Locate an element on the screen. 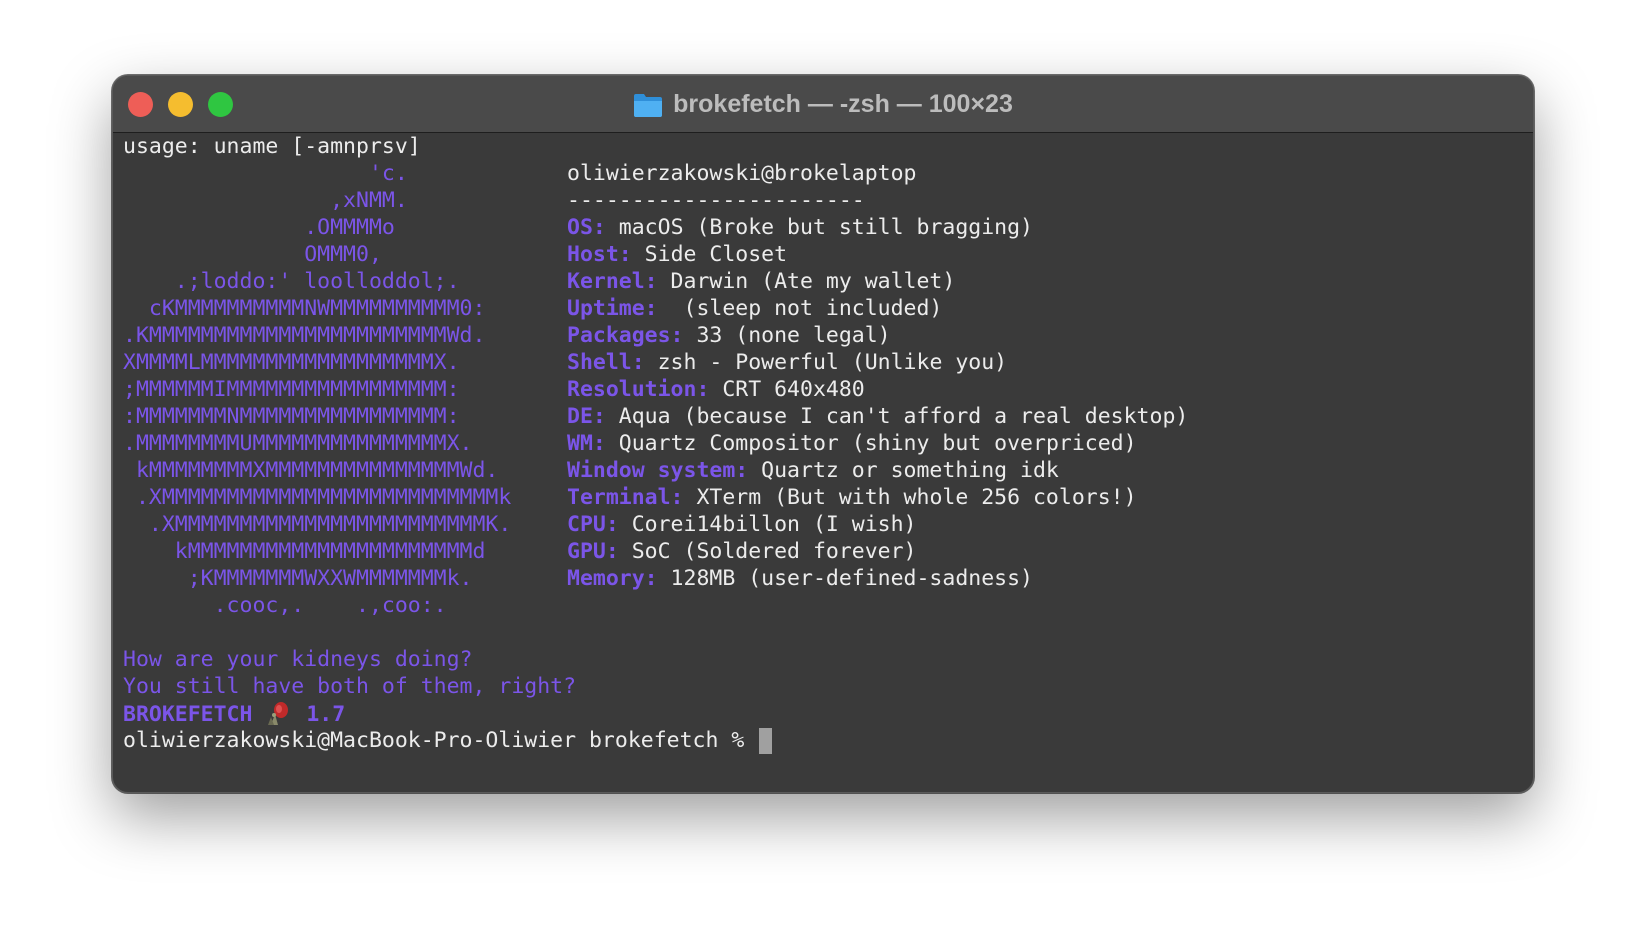  info-row-packages: Packages: 33 (none legal) is located at coordinates (729, 336).